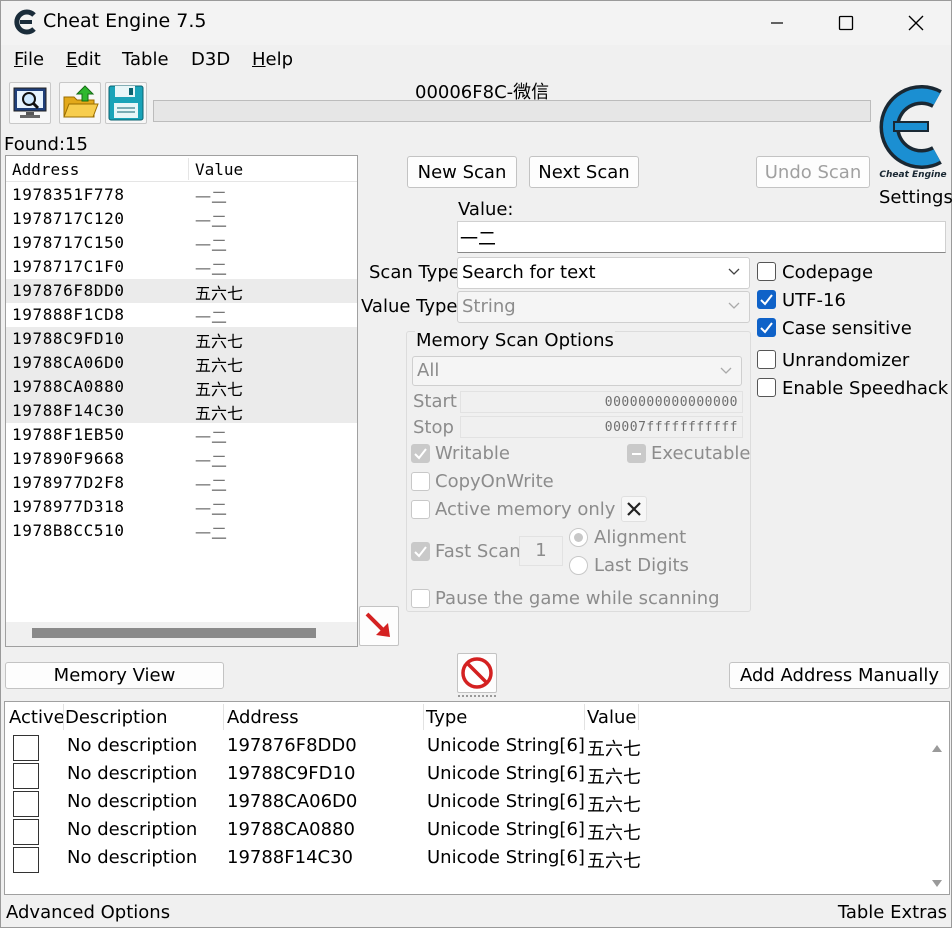 The image size is (952, 928). I want to click on column-description: Description, so click(116, 717).